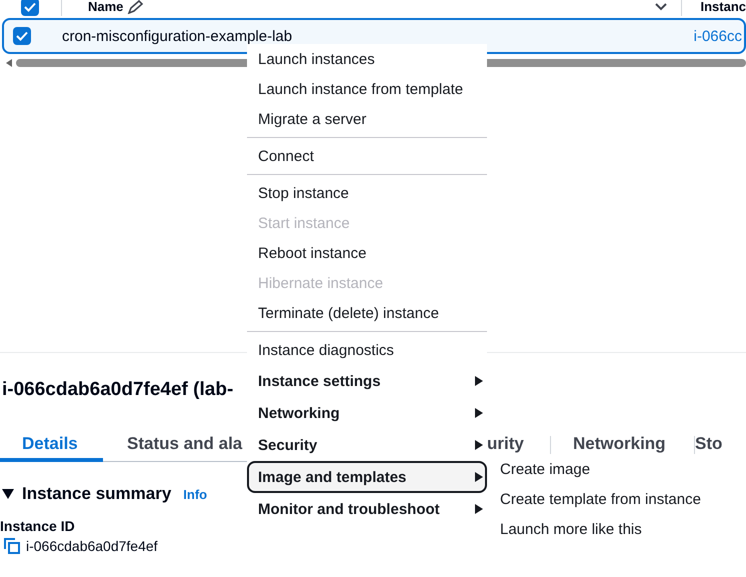 This screenshot has height=577, width=746. What do you see at coordinates (92, 546) in the screenshot?
I see `field-value: i-066cdab6a0d7fe4ef` at bounding box center [92, 546].